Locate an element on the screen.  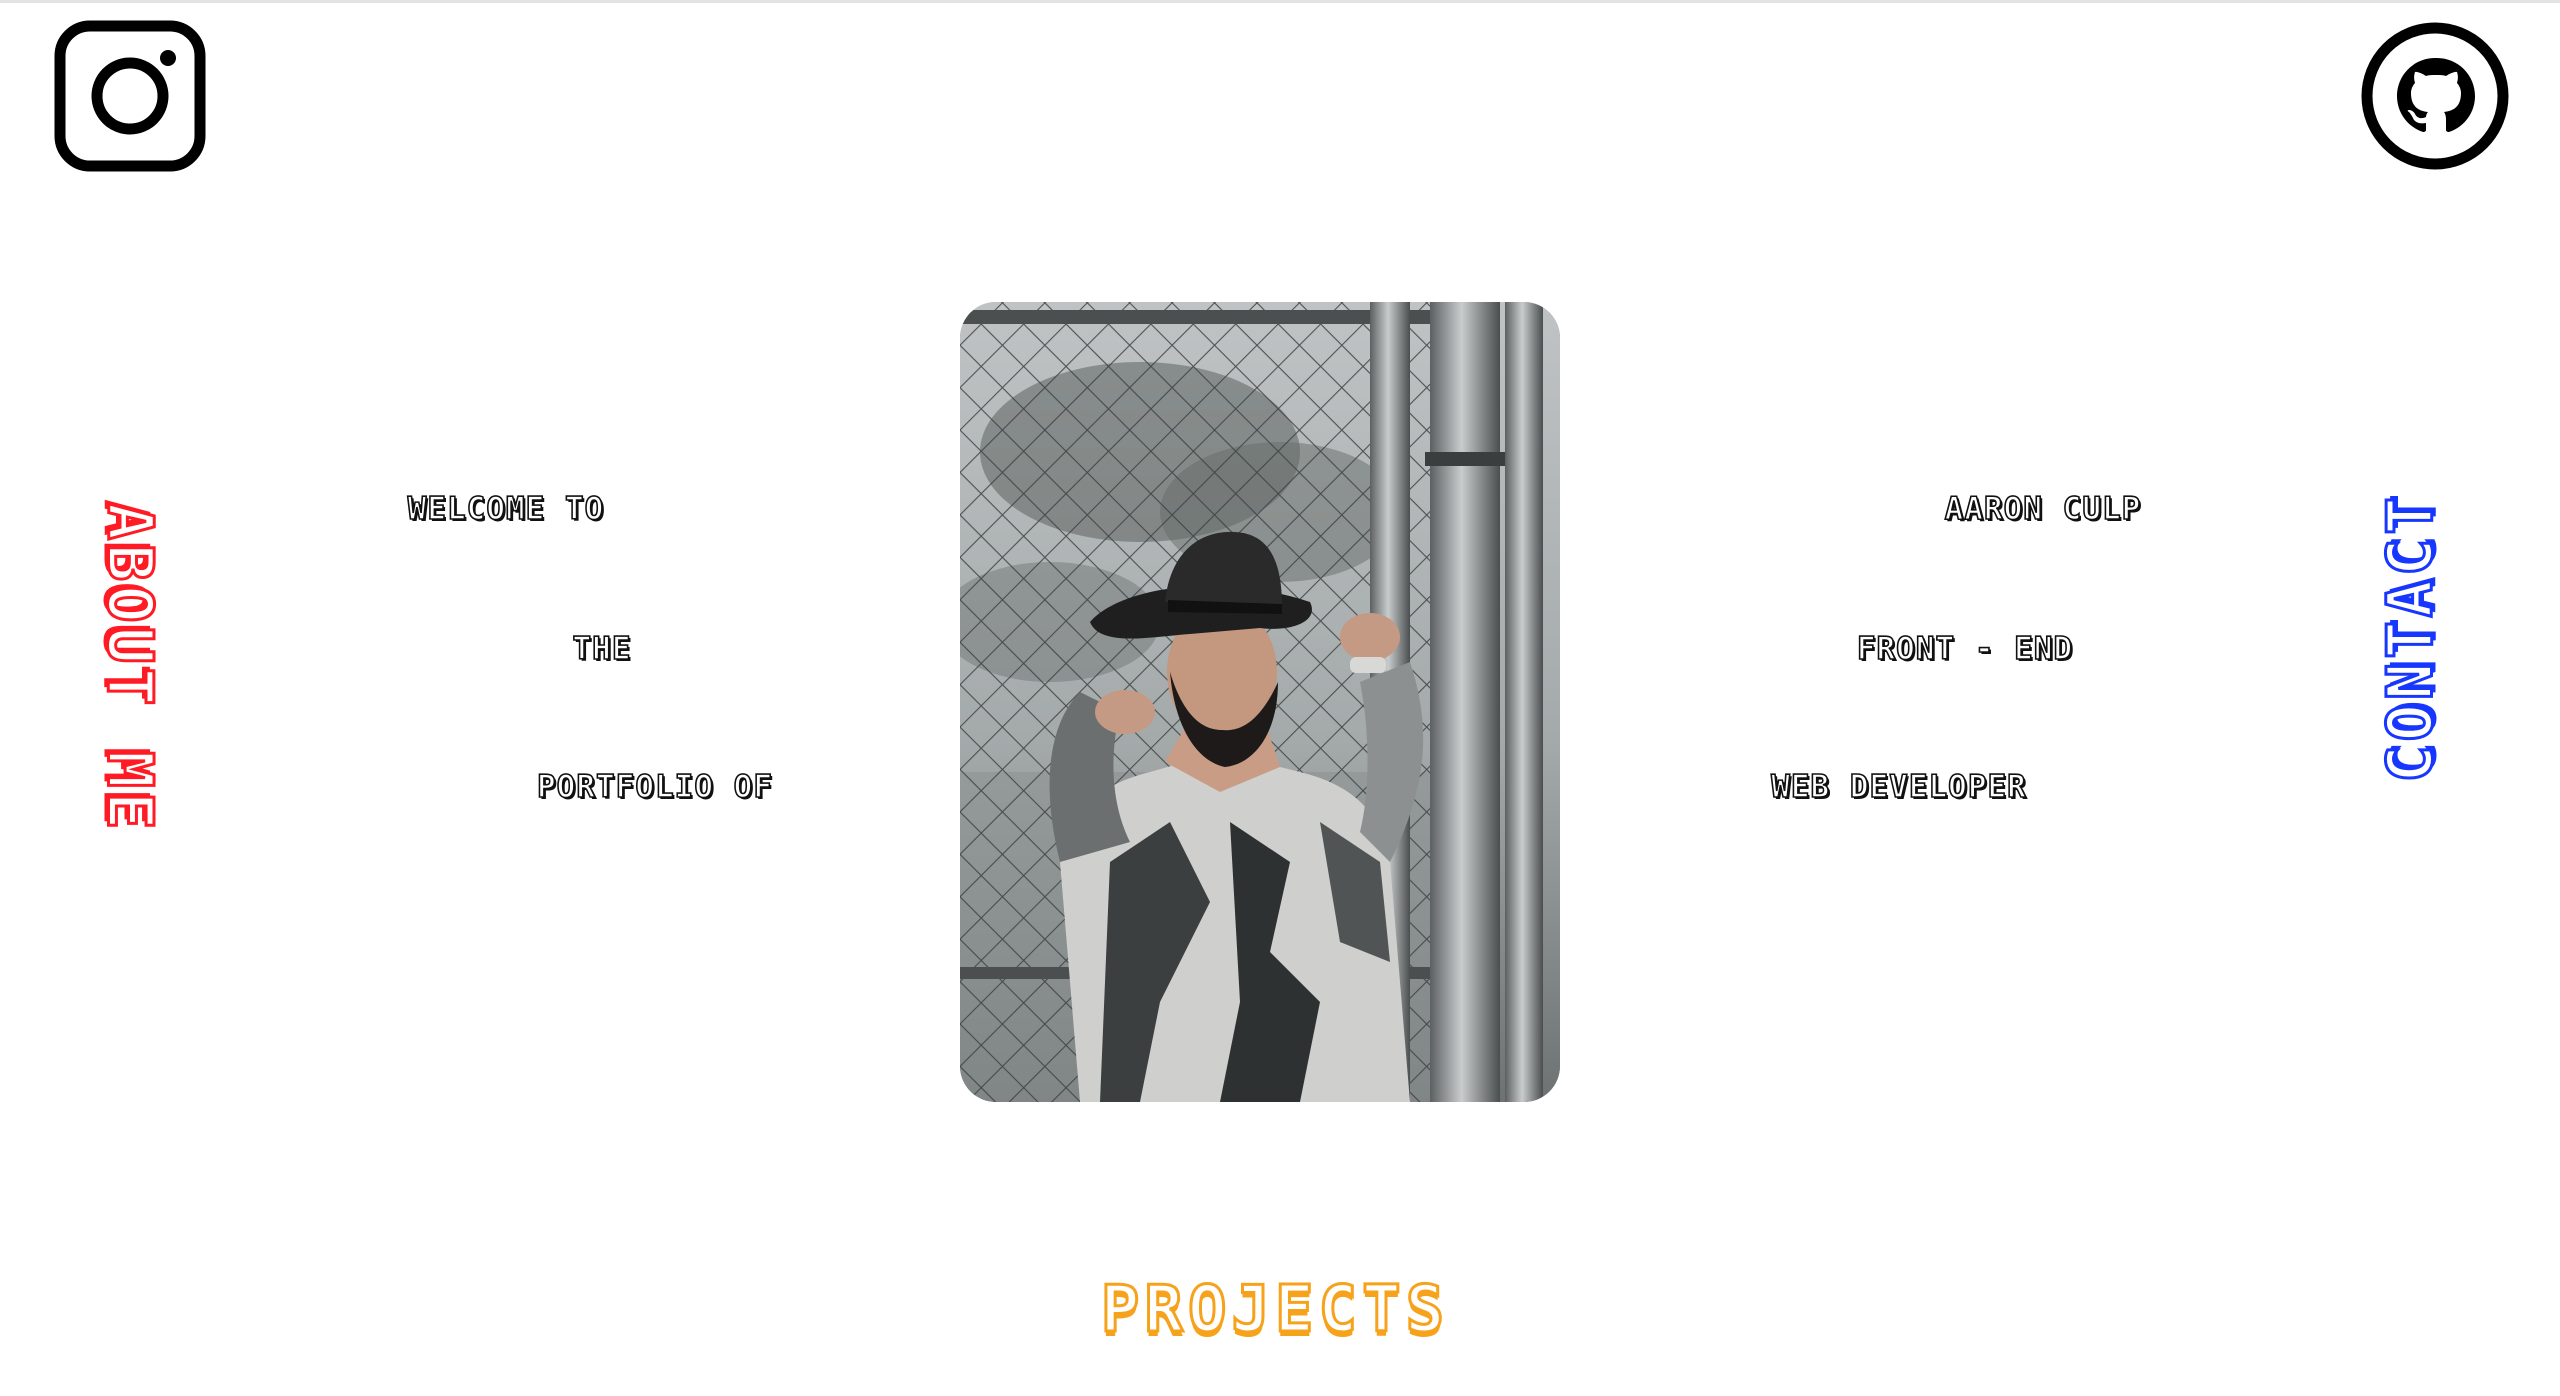
intro-line-the: THE is located at coordinates (602, 649).